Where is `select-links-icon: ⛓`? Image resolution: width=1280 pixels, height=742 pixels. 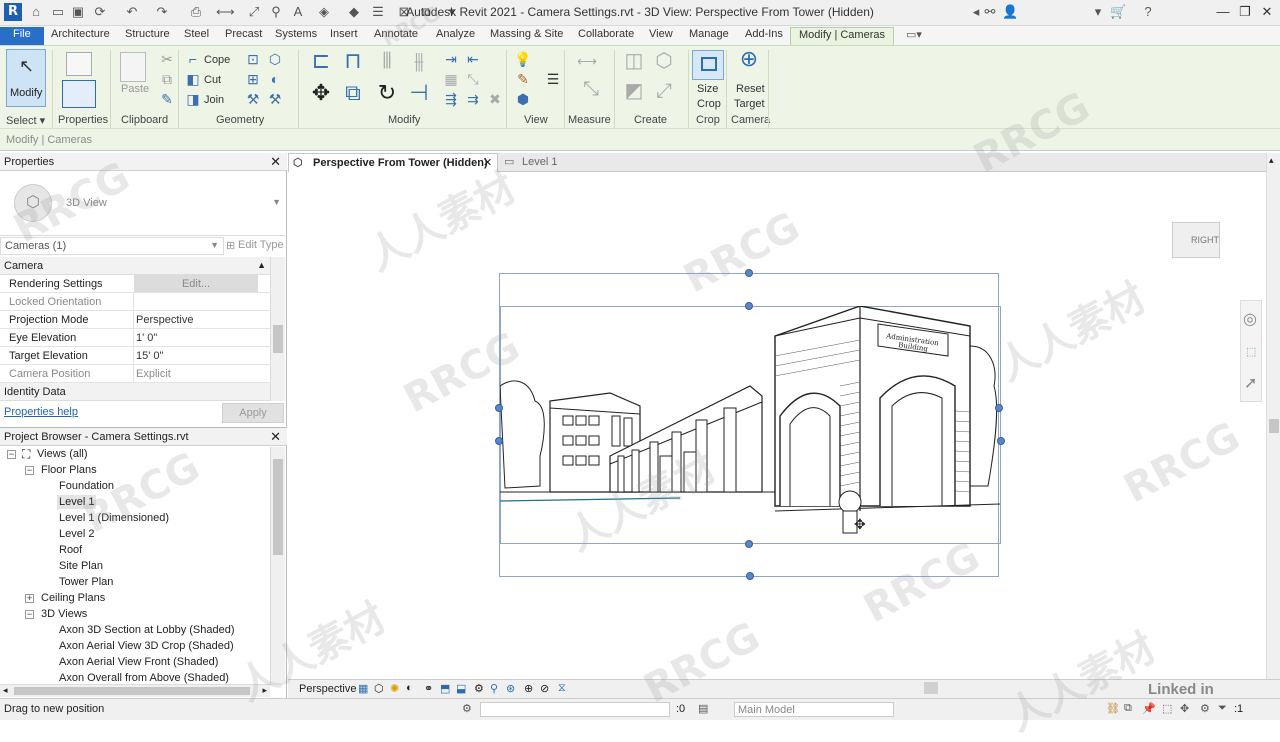 select-links-icon: ⛓ is located at coordinates (1113, 708).